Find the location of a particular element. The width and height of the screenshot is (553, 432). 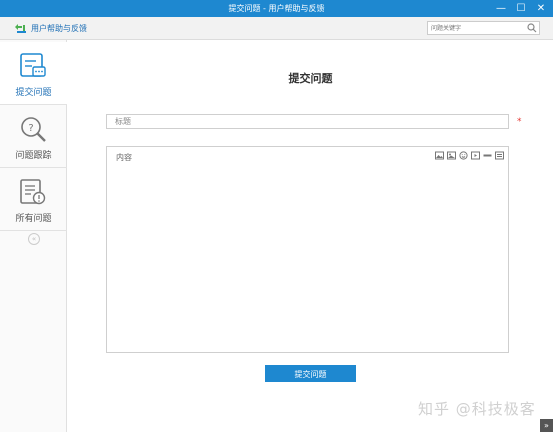

attachment-icon is located at coordinates (499, 155).